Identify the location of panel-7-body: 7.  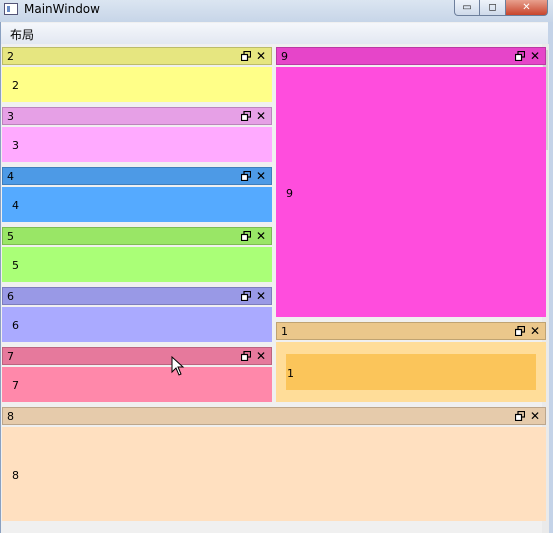
(137, 384).